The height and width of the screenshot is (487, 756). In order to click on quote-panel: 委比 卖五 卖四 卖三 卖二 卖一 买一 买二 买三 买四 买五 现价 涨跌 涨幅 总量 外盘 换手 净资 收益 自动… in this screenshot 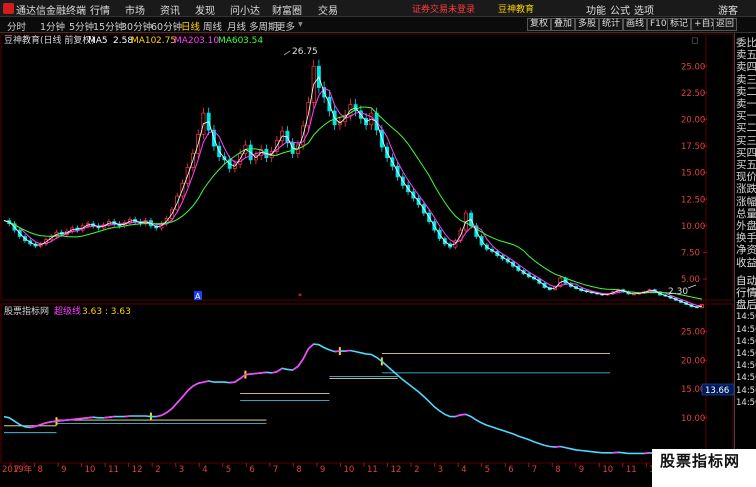, I will do `click(745, 260)`.